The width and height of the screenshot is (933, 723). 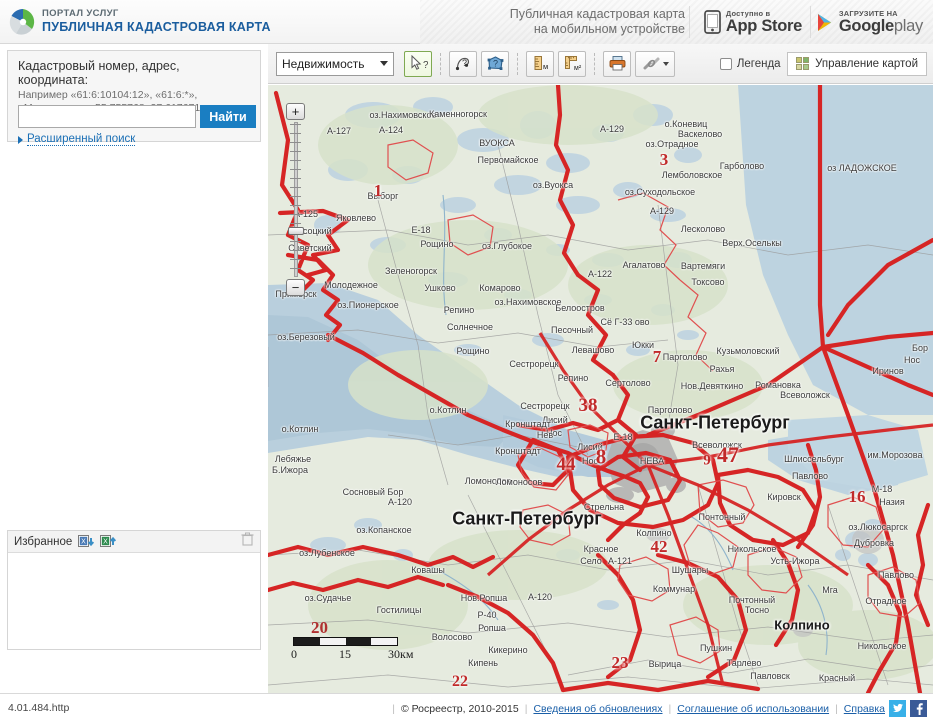 I want to click on map-control-button: Управление картой, so click(x=856, y=63).